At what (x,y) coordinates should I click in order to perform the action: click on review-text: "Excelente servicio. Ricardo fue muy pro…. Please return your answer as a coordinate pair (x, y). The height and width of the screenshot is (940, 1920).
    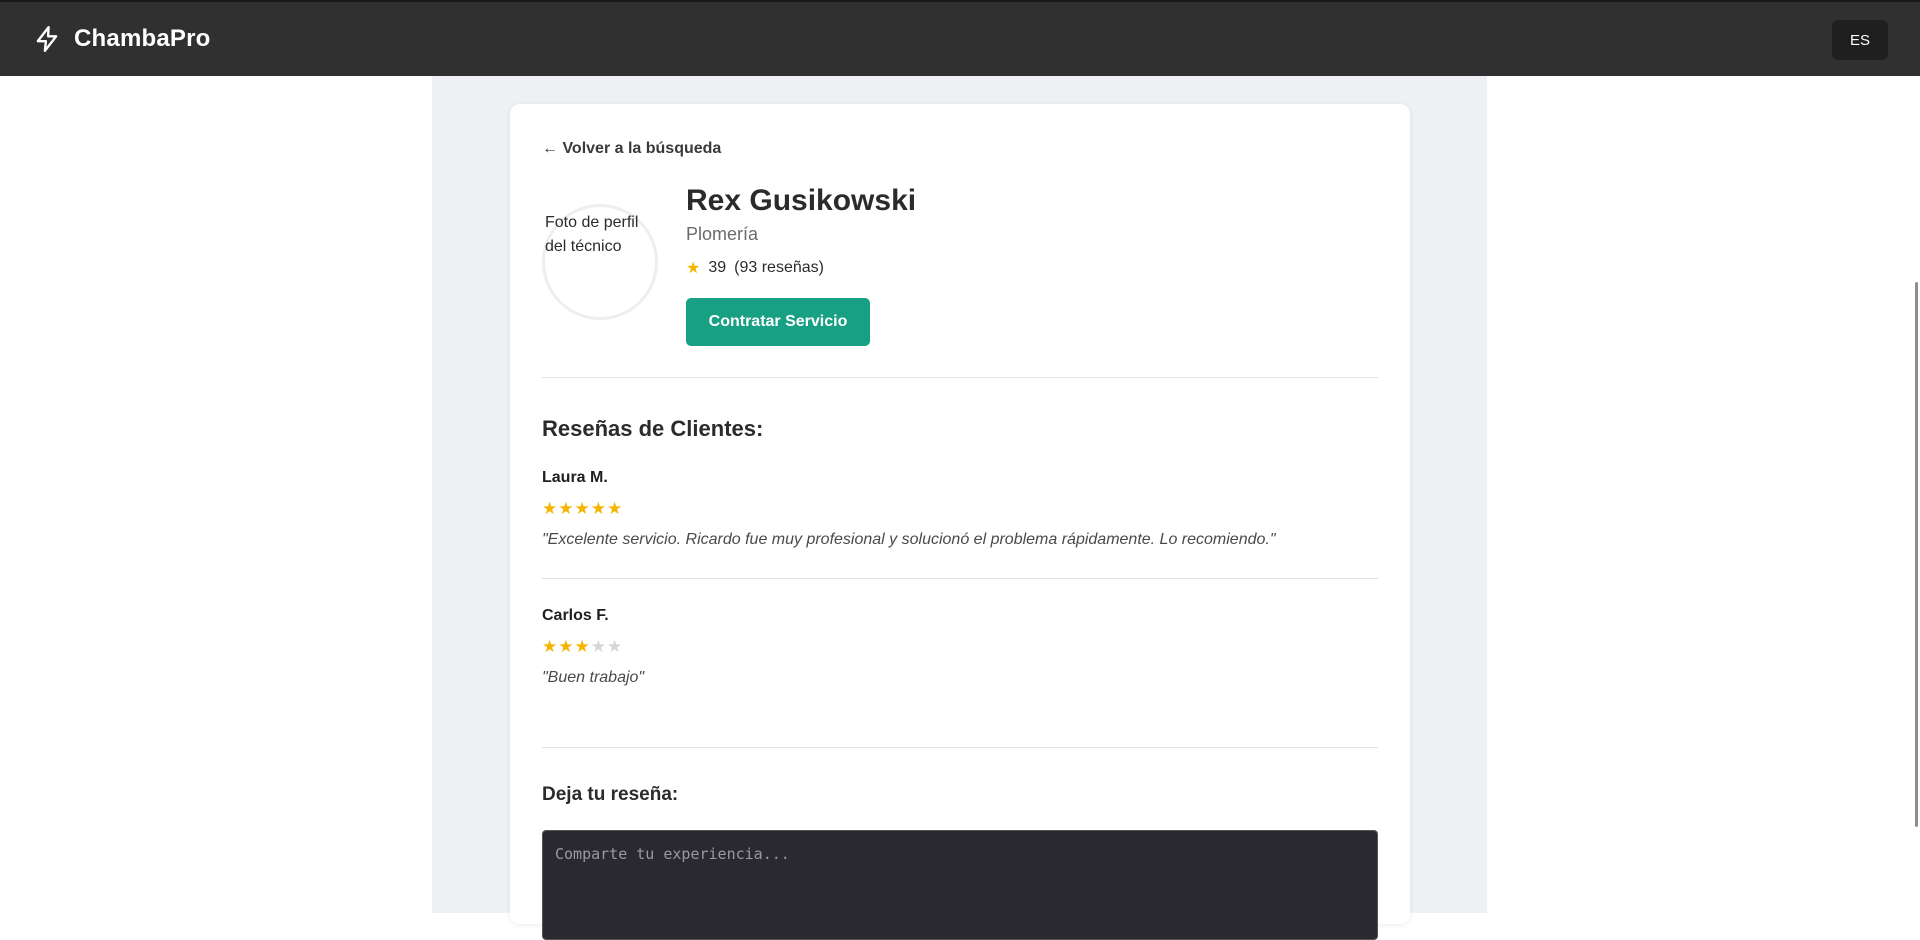
    Looking at the image, I should click on (909, 539).